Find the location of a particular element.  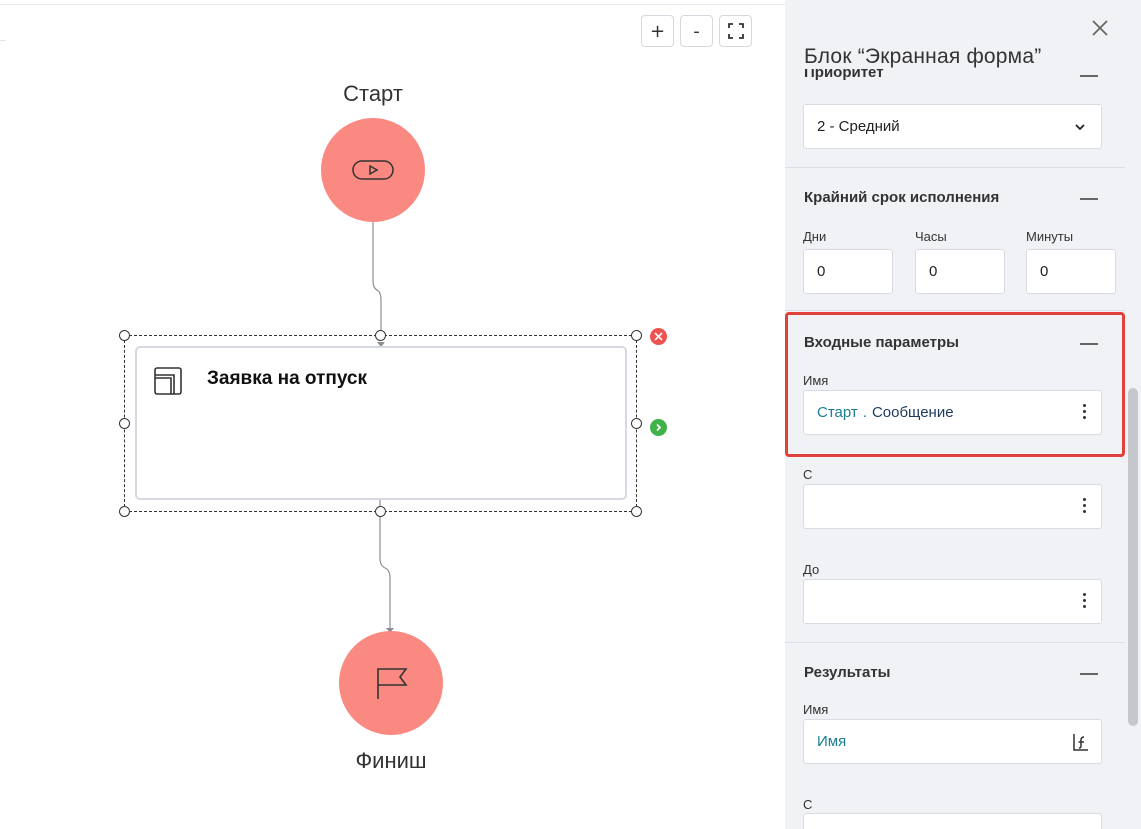

zoom-out-button: - is located at coordinates (696, 31).